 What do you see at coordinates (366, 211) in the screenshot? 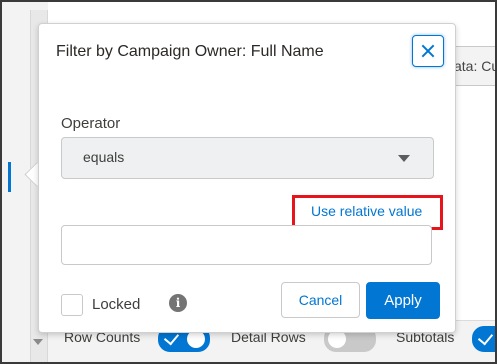
I see `use-relative-value-link: Use relative value` at bounding box center [366, 211].